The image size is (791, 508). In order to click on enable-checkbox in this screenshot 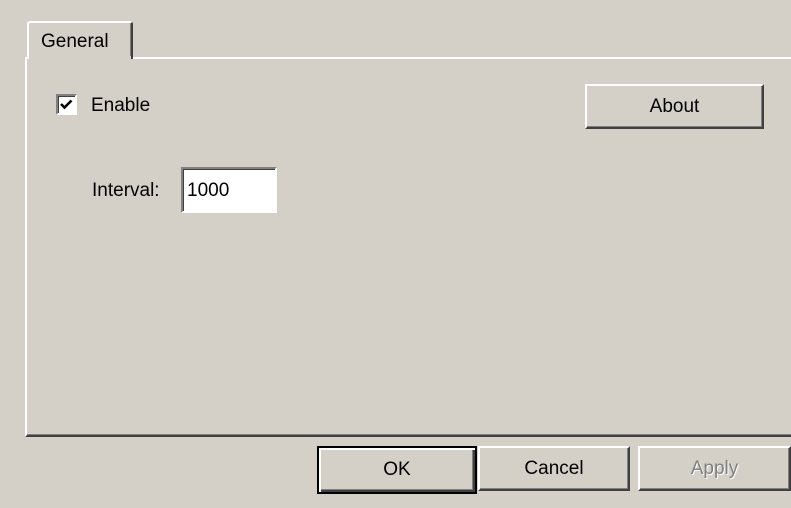, I will do `click(66, 104)`.